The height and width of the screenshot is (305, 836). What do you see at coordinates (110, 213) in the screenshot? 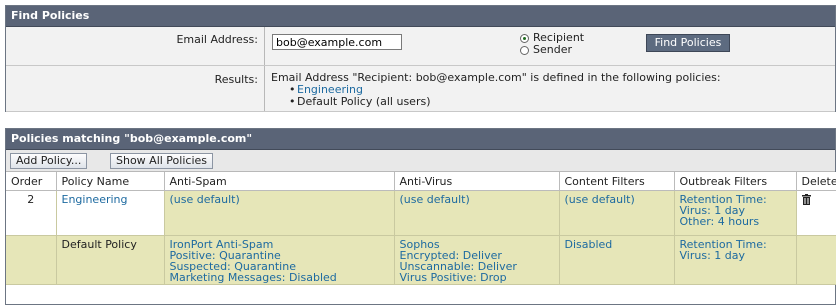
I see `row-policy-name-cell: Engineering` at bounding box center [110, 213].